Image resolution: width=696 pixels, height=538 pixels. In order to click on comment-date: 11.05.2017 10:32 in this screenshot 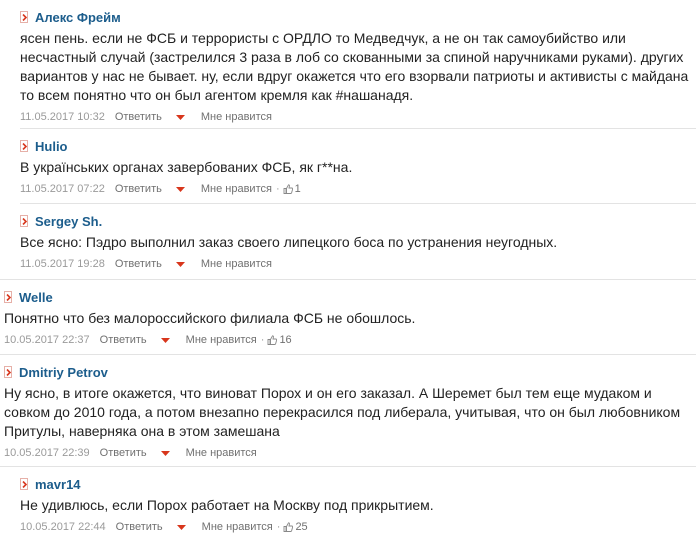, I will do `click(62, 117)`.